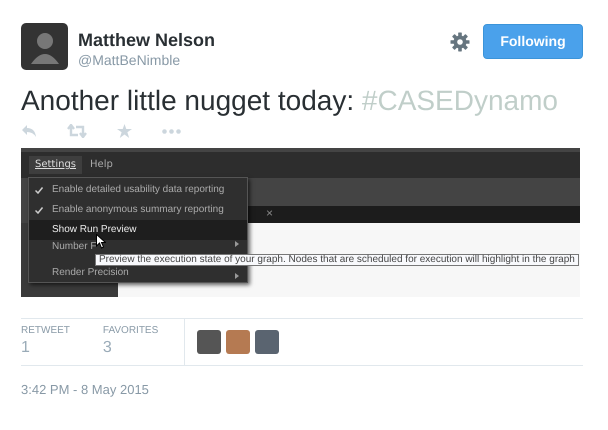 This screenshot has width=608, height=430. What do you see at coordinates (302, 390) in the screenshot?
I see `timestamp: 3:42 PM - 8 May 2015` at bounding box center [302, 390].